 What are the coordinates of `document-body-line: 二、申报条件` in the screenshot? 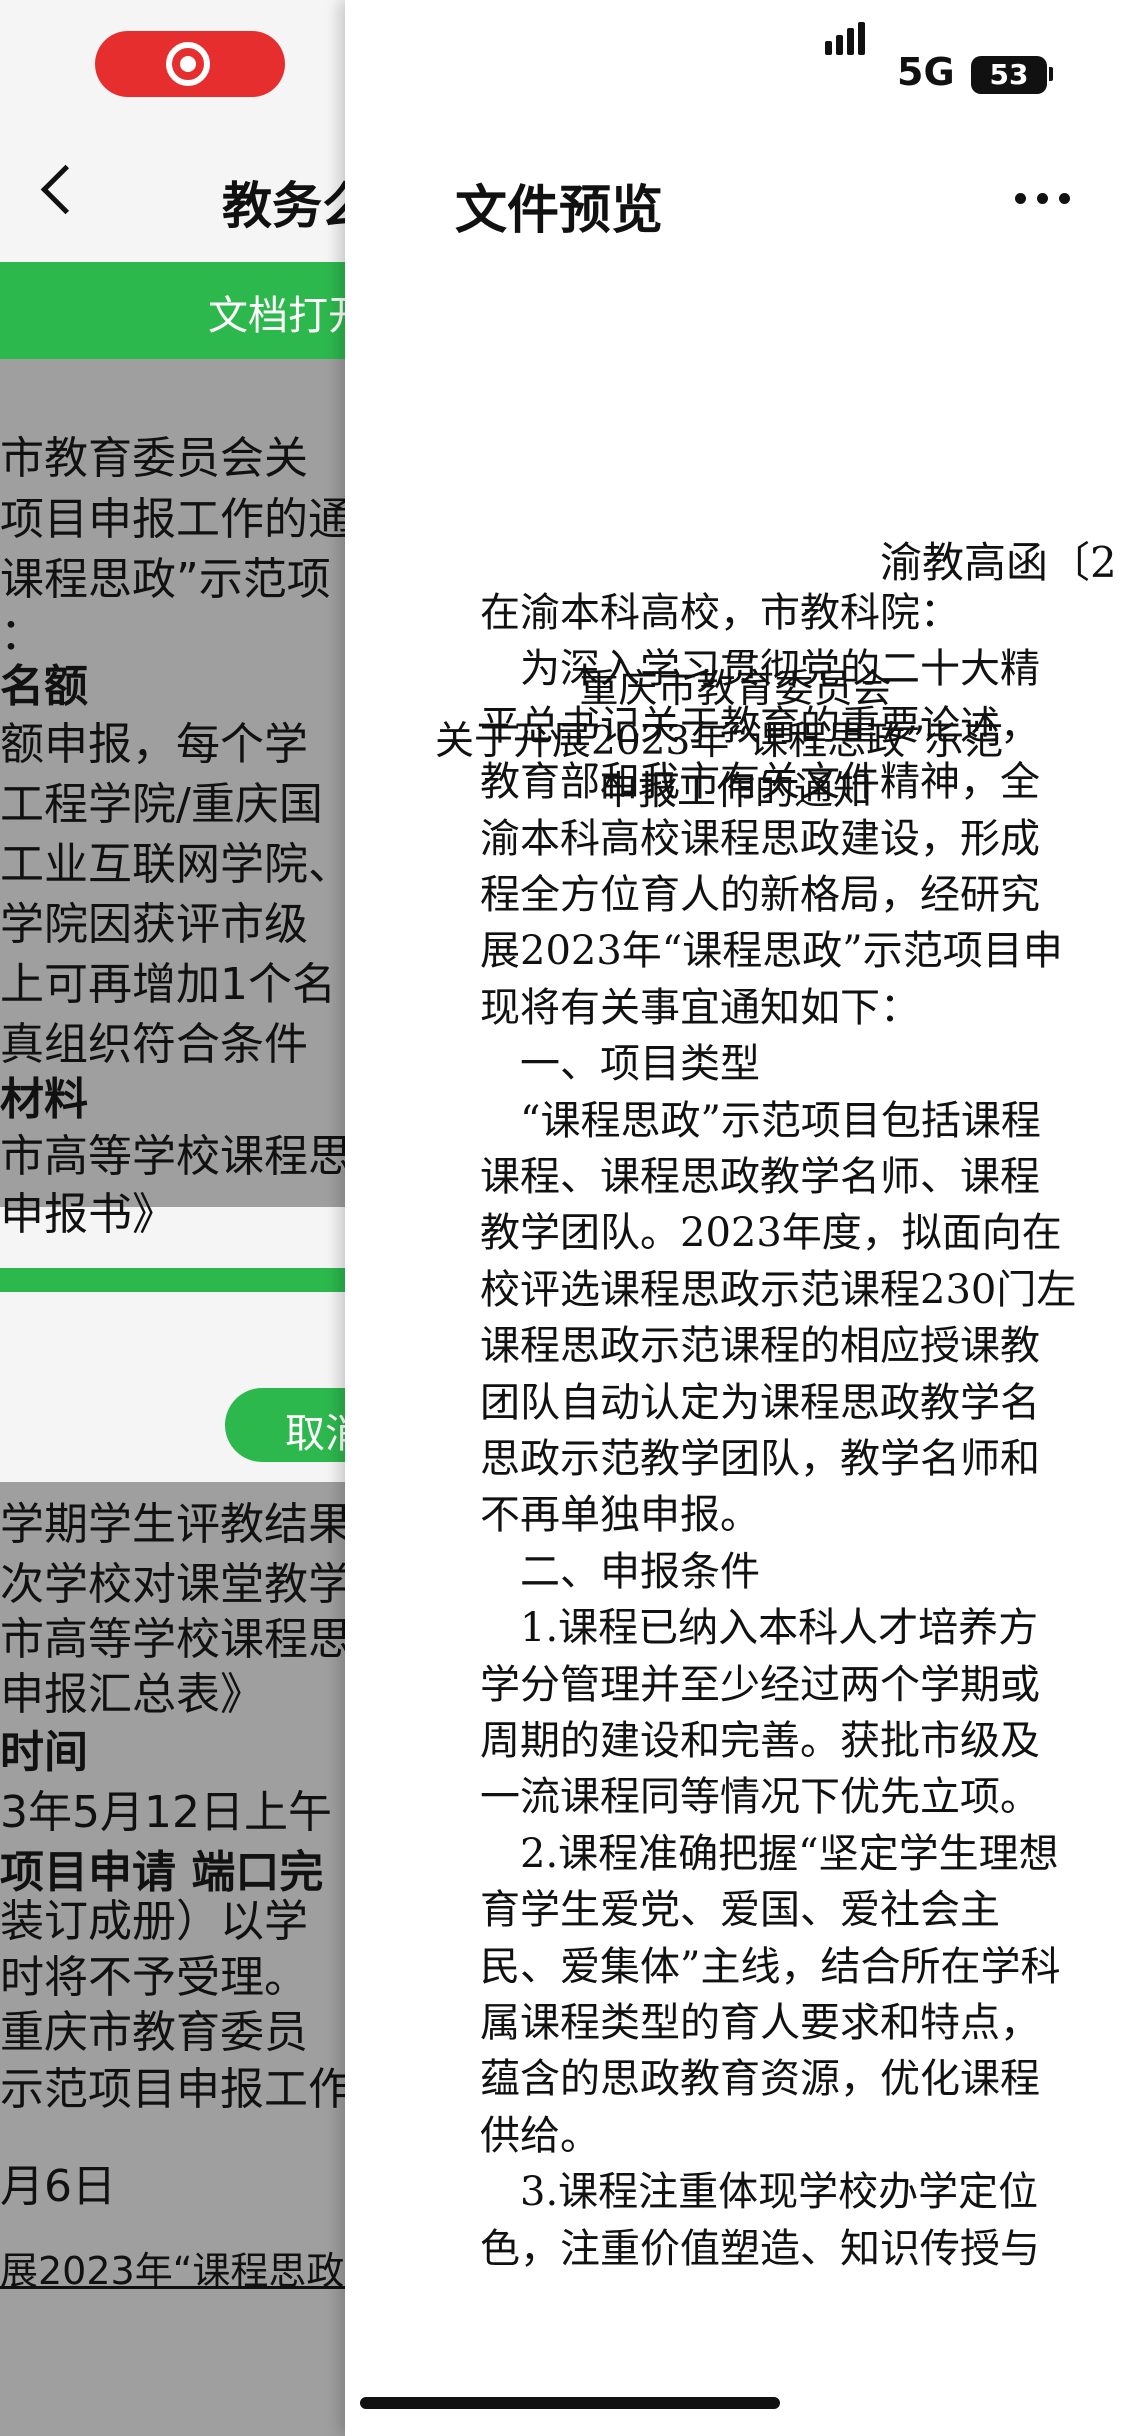 It's located at (620, 1571).